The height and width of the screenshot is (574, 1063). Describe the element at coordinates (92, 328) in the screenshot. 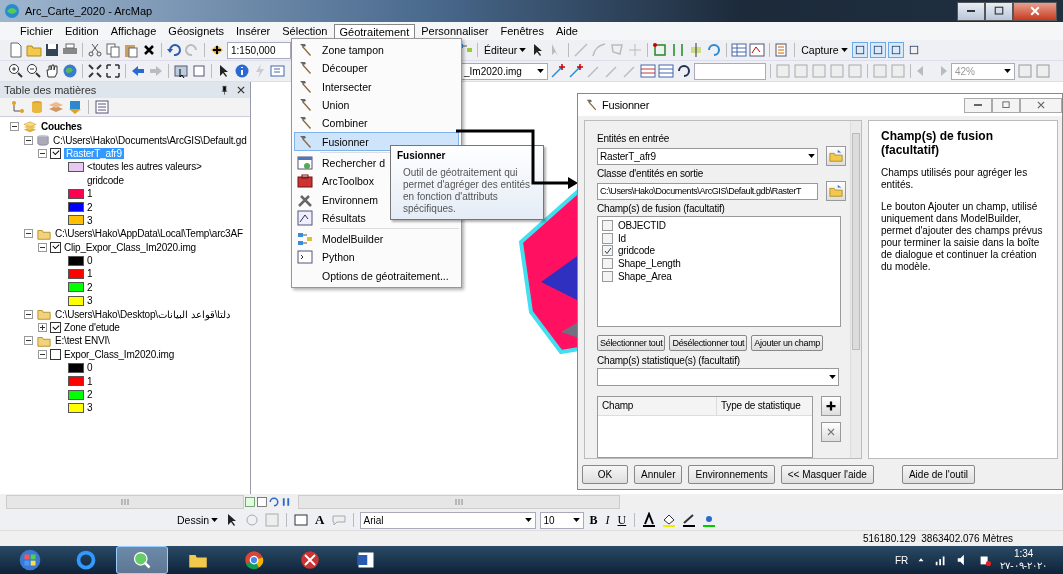

I see `layer-name: Zone d'etude` at that location.